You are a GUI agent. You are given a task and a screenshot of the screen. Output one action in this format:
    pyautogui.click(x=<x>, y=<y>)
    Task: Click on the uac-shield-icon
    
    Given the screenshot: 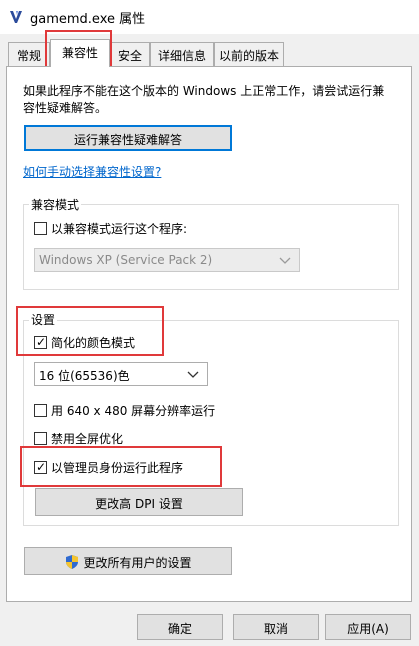 What is the action you would take?
    pyautogui.click(x=72, y=562)
    